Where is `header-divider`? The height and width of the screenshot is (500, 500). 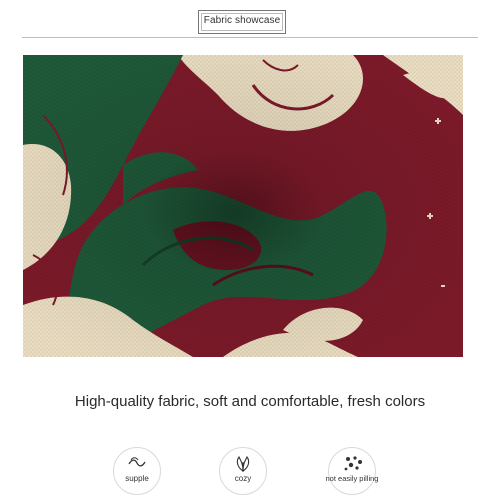 header-divider is located at coordinates (250, 37).